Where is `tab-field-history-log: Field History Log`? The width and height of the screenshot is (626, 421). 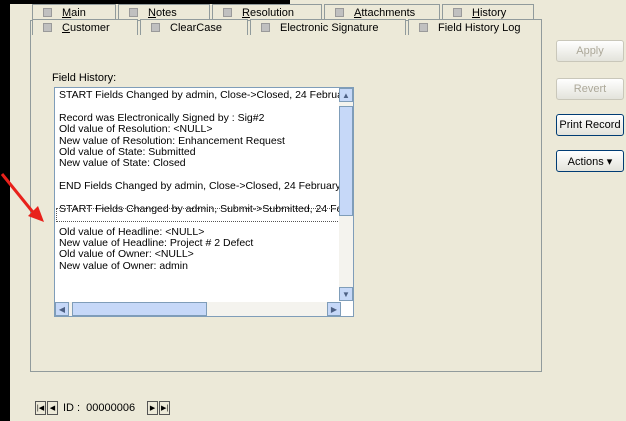 tab-field-history-log: Field History Log is located at coordinates (475, 27).